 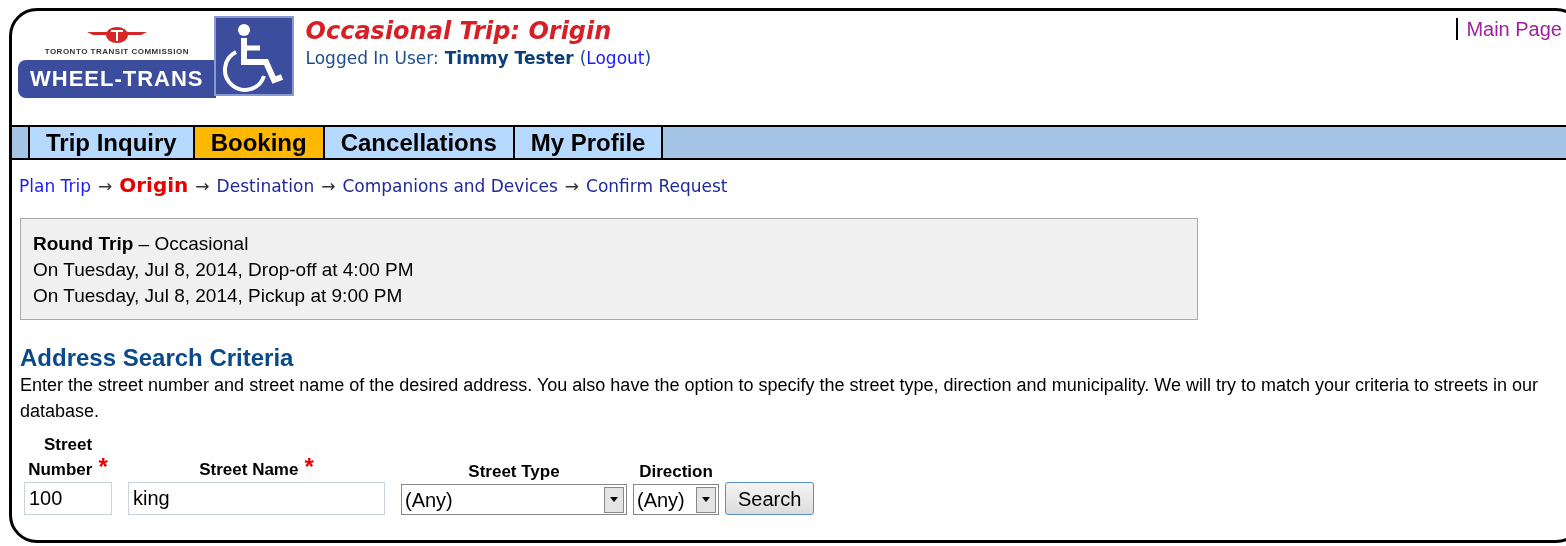 What do you see at coordinates (372, 58) in the screenshot?
I see `logged-in-label: Logged In User:` at bounding box center [372, 58].